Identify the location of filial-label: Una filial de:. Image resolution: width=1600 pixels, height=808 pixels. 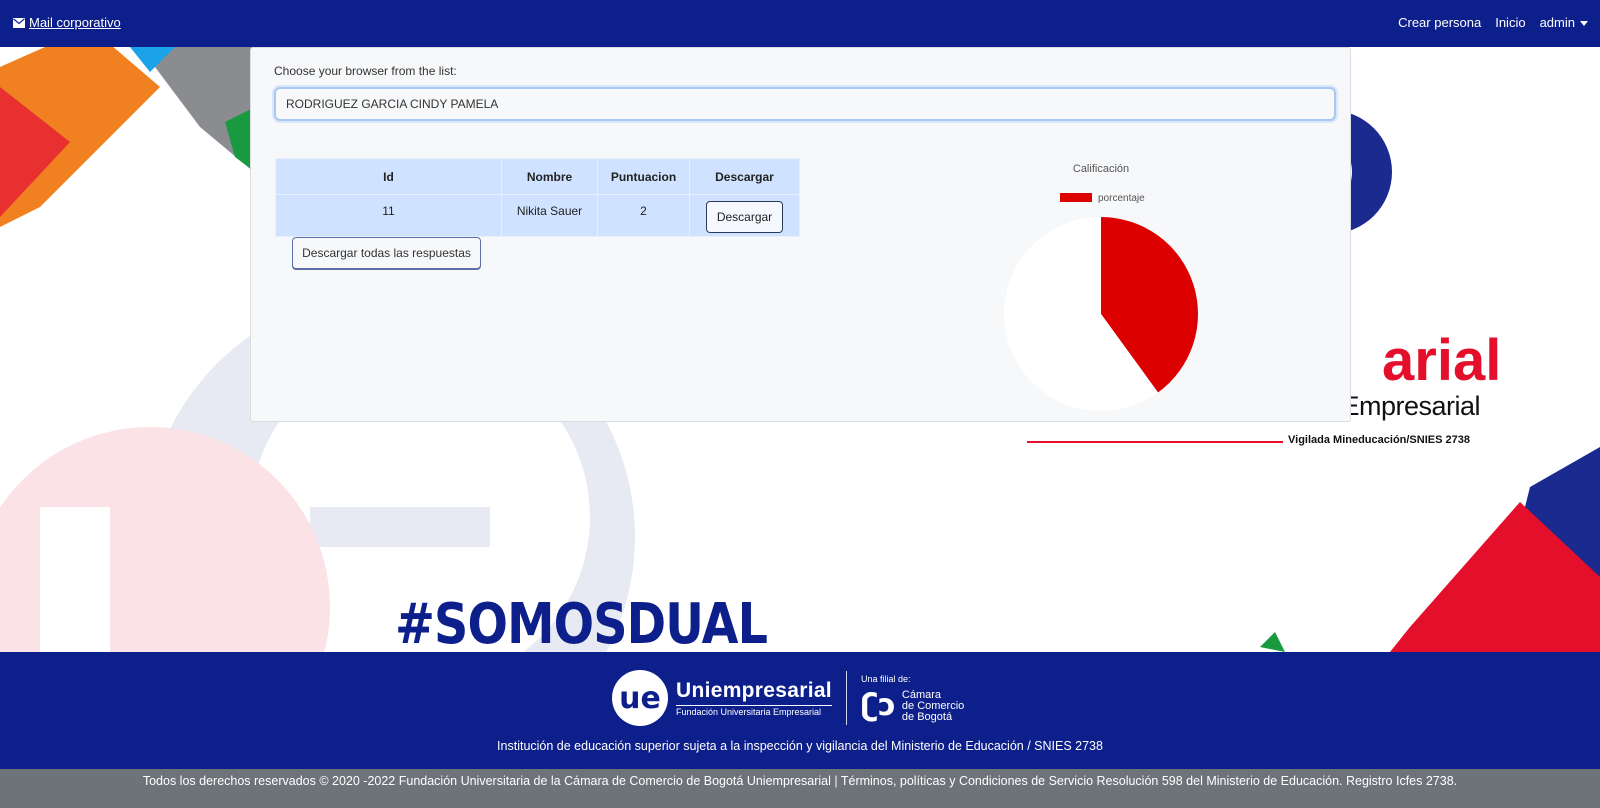
(885, 678).